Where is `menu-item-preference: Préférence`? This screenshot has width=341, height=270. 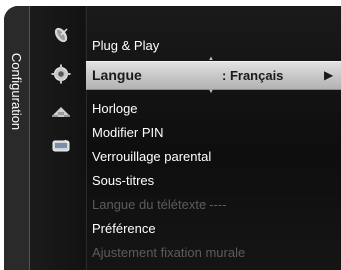 menu-item-preference: Préférence is located at coordinates (124, 228).